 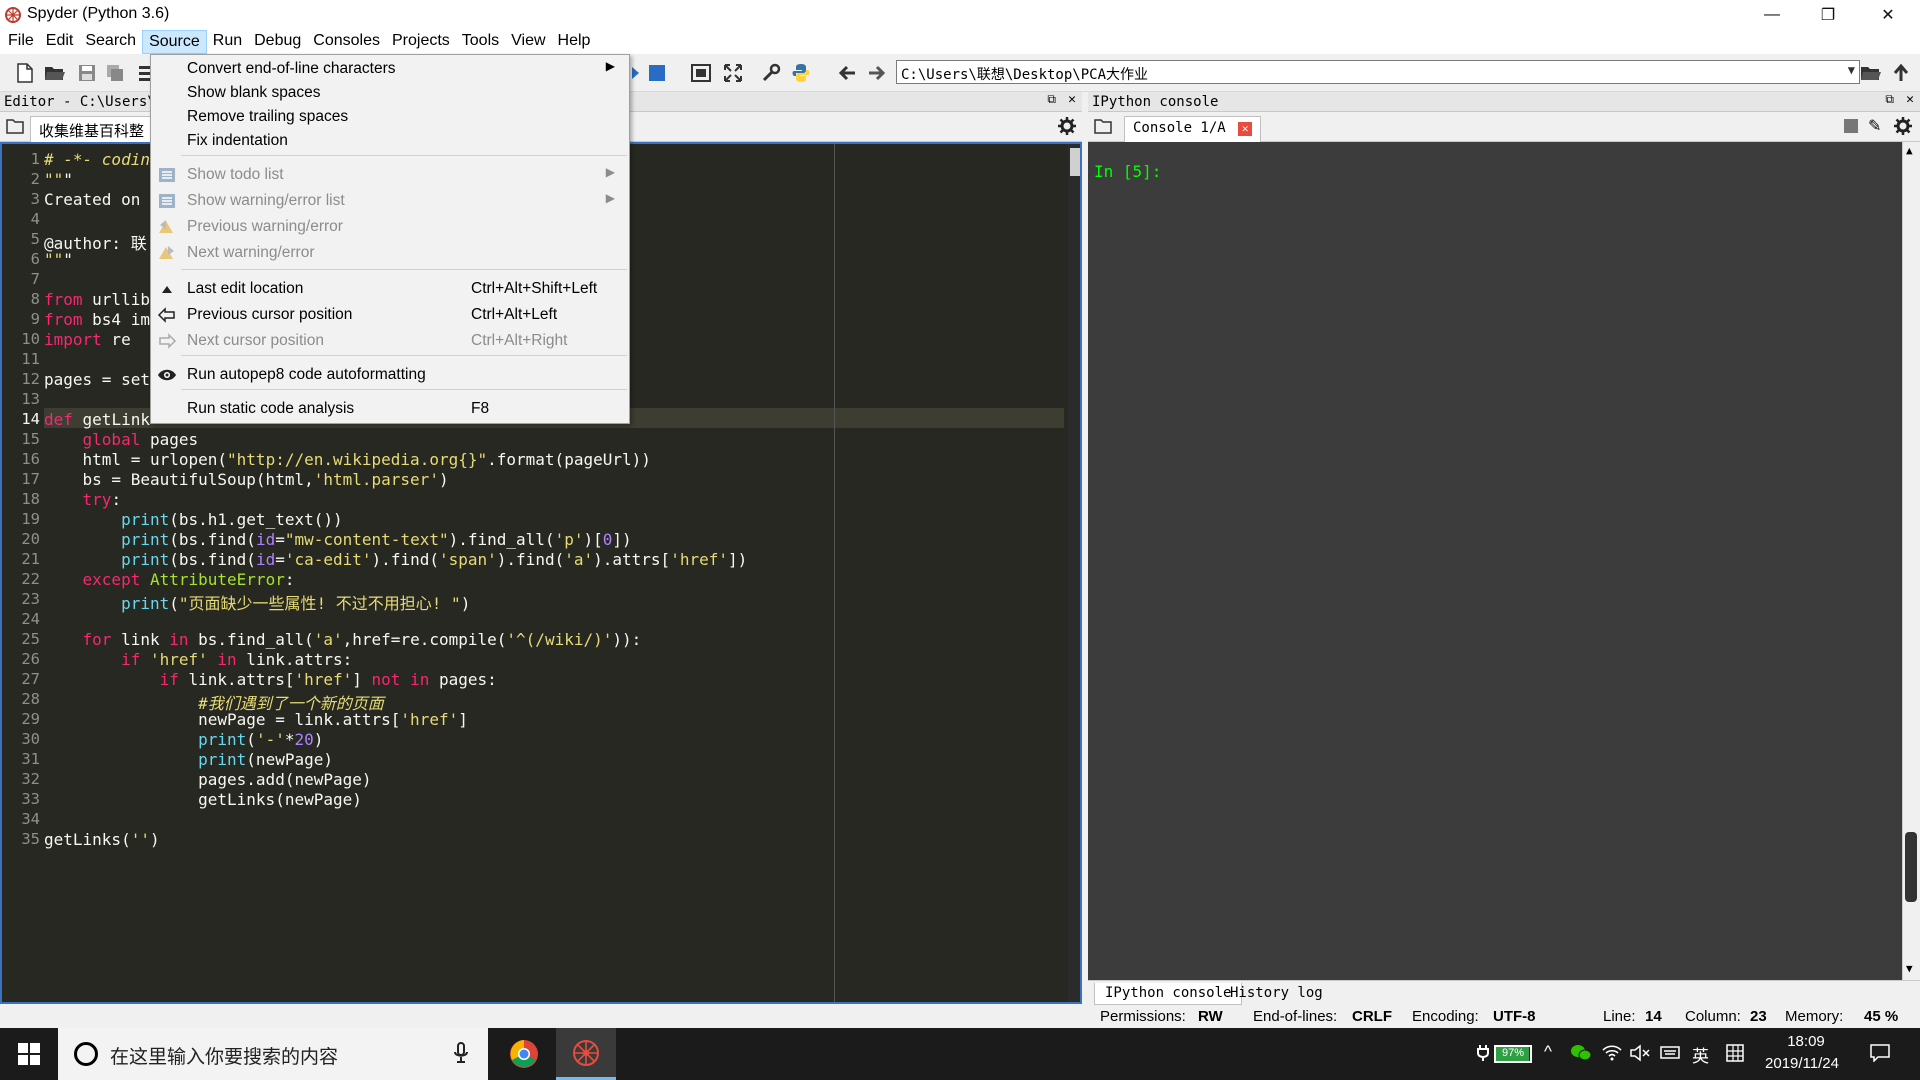 What do you see at coordinates (574, 42) in the screenshot?
I see `menu-help: Help` at bounding box center [574, 42].